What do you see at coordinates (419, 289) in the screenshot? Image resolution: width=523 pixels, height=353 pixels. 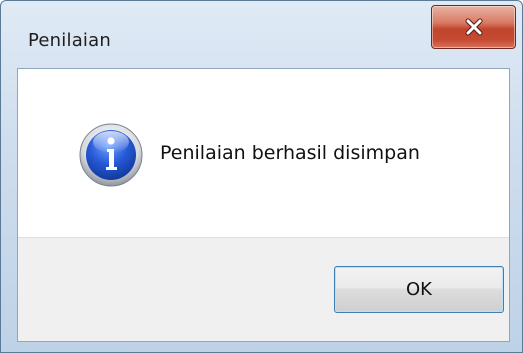 I see `ok-button: OK` at bounding box center [419, 289].